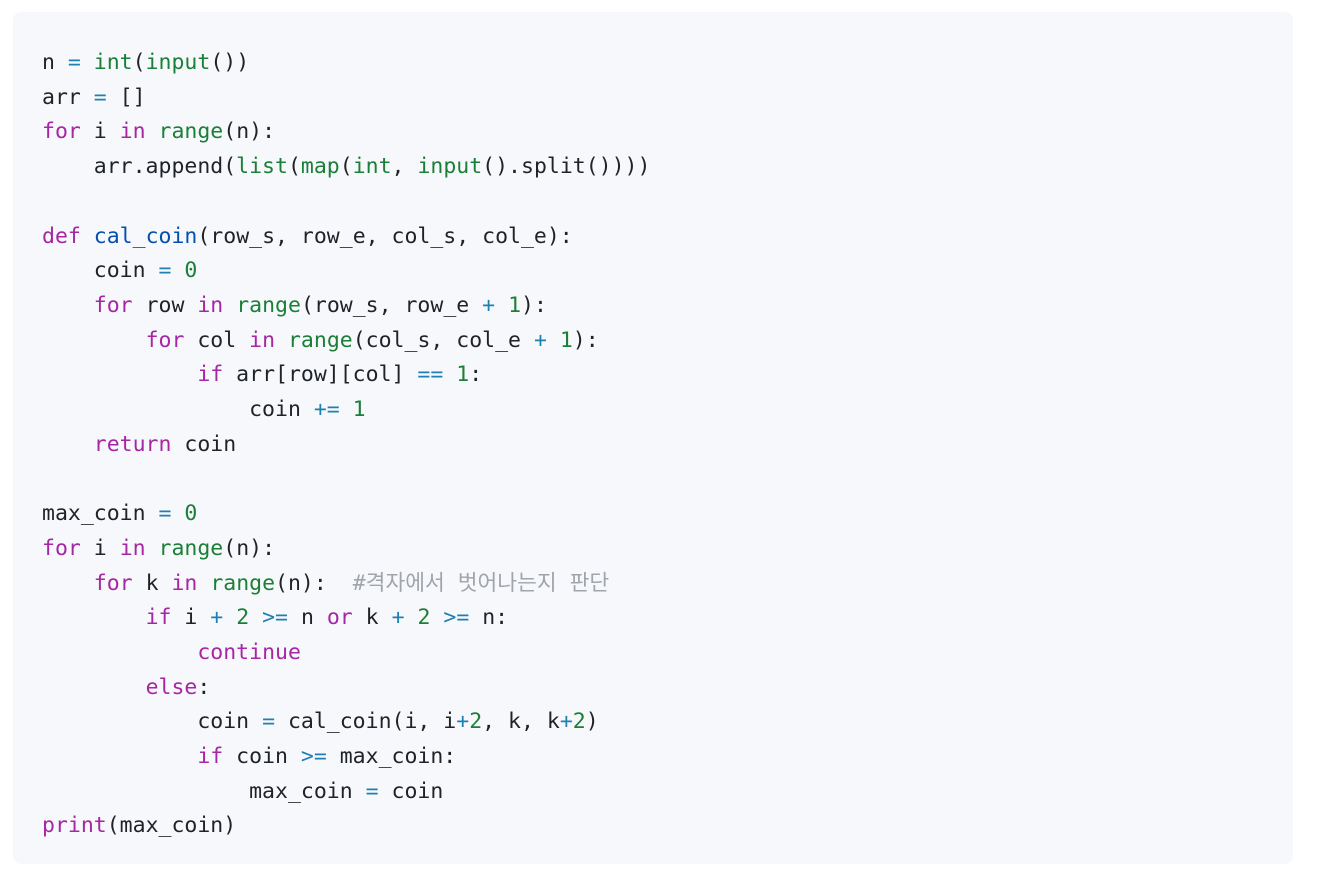 This screenshot has height=876, width=1330. What do you see at coordinates (146, 62) in the screenshot?
I see `code-line: n = int(input())` at bounding box center [146, 62].